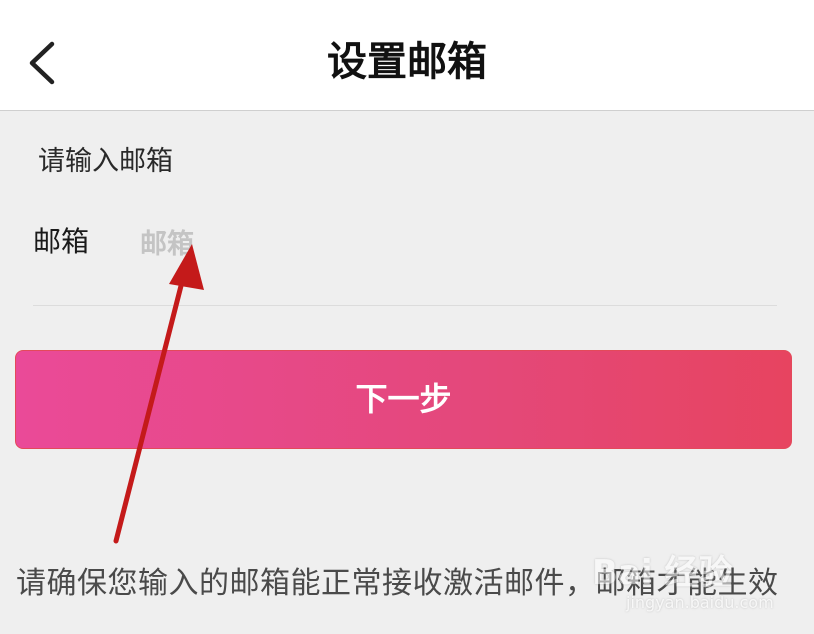 Image resolution: width=814 pixels, height=634 pixels. Describe the element at coordinates (403, 399) in the screenshot. I see `next-step-button: 下一步` at that location.